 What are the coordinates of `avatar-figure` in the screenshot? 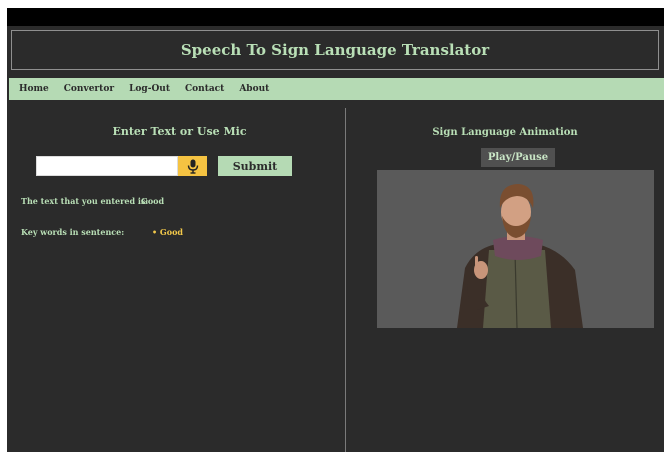 It's located at (520, 256).